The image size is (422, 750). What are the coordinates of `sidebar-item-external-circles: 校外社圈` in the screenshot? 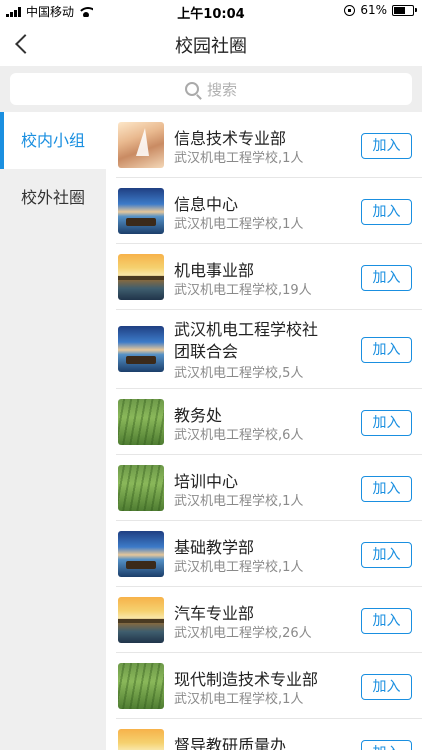 It's located at (53, 197).